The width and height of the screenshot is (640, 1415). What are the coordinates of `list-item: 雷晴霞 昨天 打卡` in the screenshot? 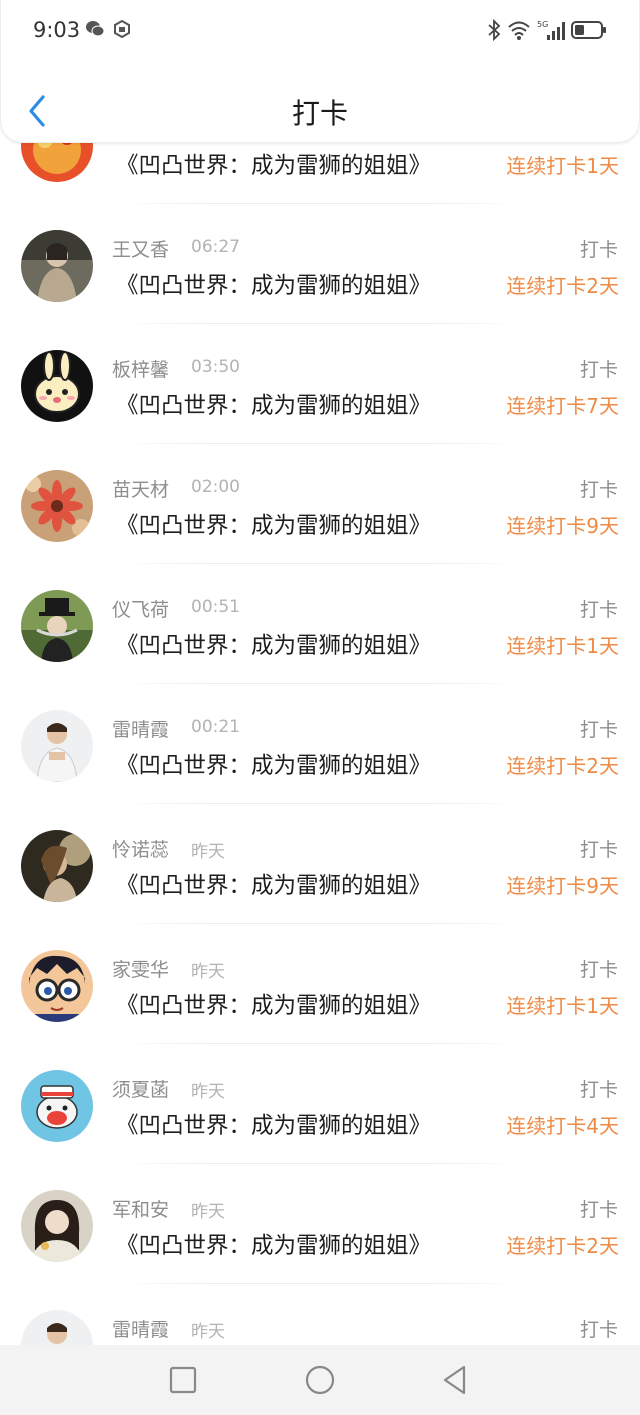 It's located at (320, 1314).